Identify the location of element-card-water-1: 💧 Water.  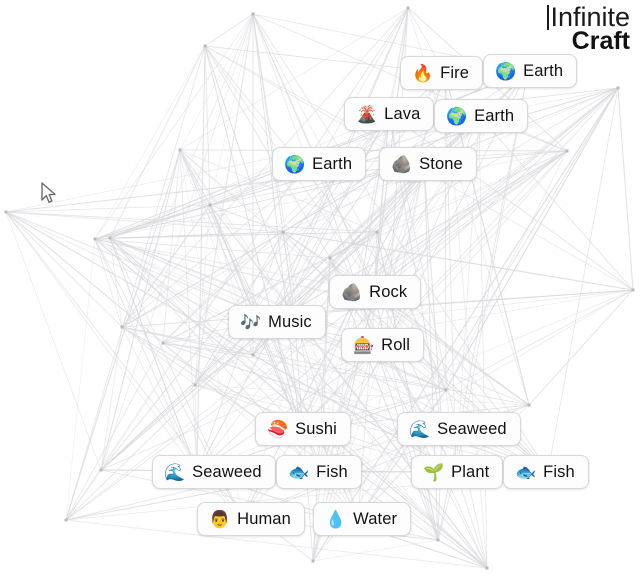
(362, 519).